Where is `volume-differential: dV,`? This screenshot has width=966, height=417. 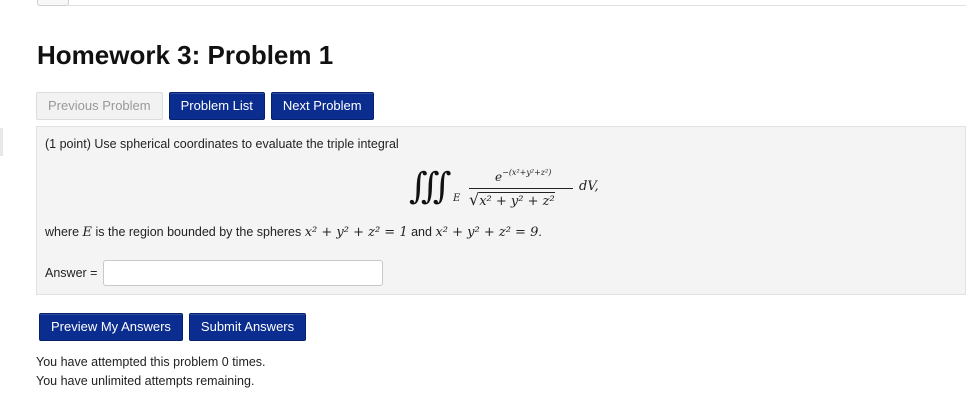 volume-differential: dV, is located at coordinates (589, 186).